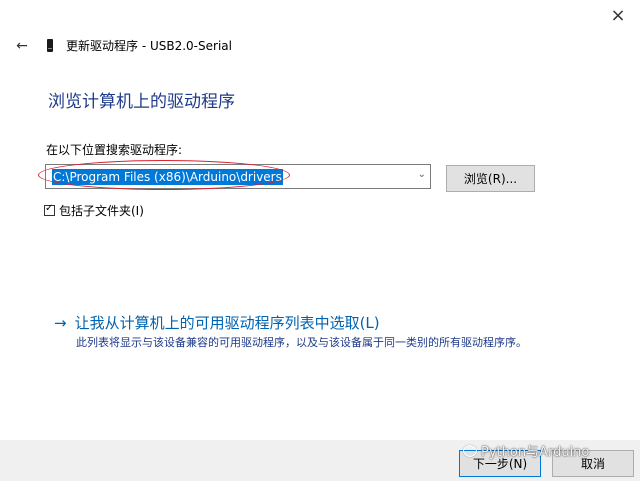 The width and height of the screenshot is (640, 481). What do you see at coordinates (60, 322) in the screenshot?
I see `arrow-right-icon: →` at bounding box center [60, 322].